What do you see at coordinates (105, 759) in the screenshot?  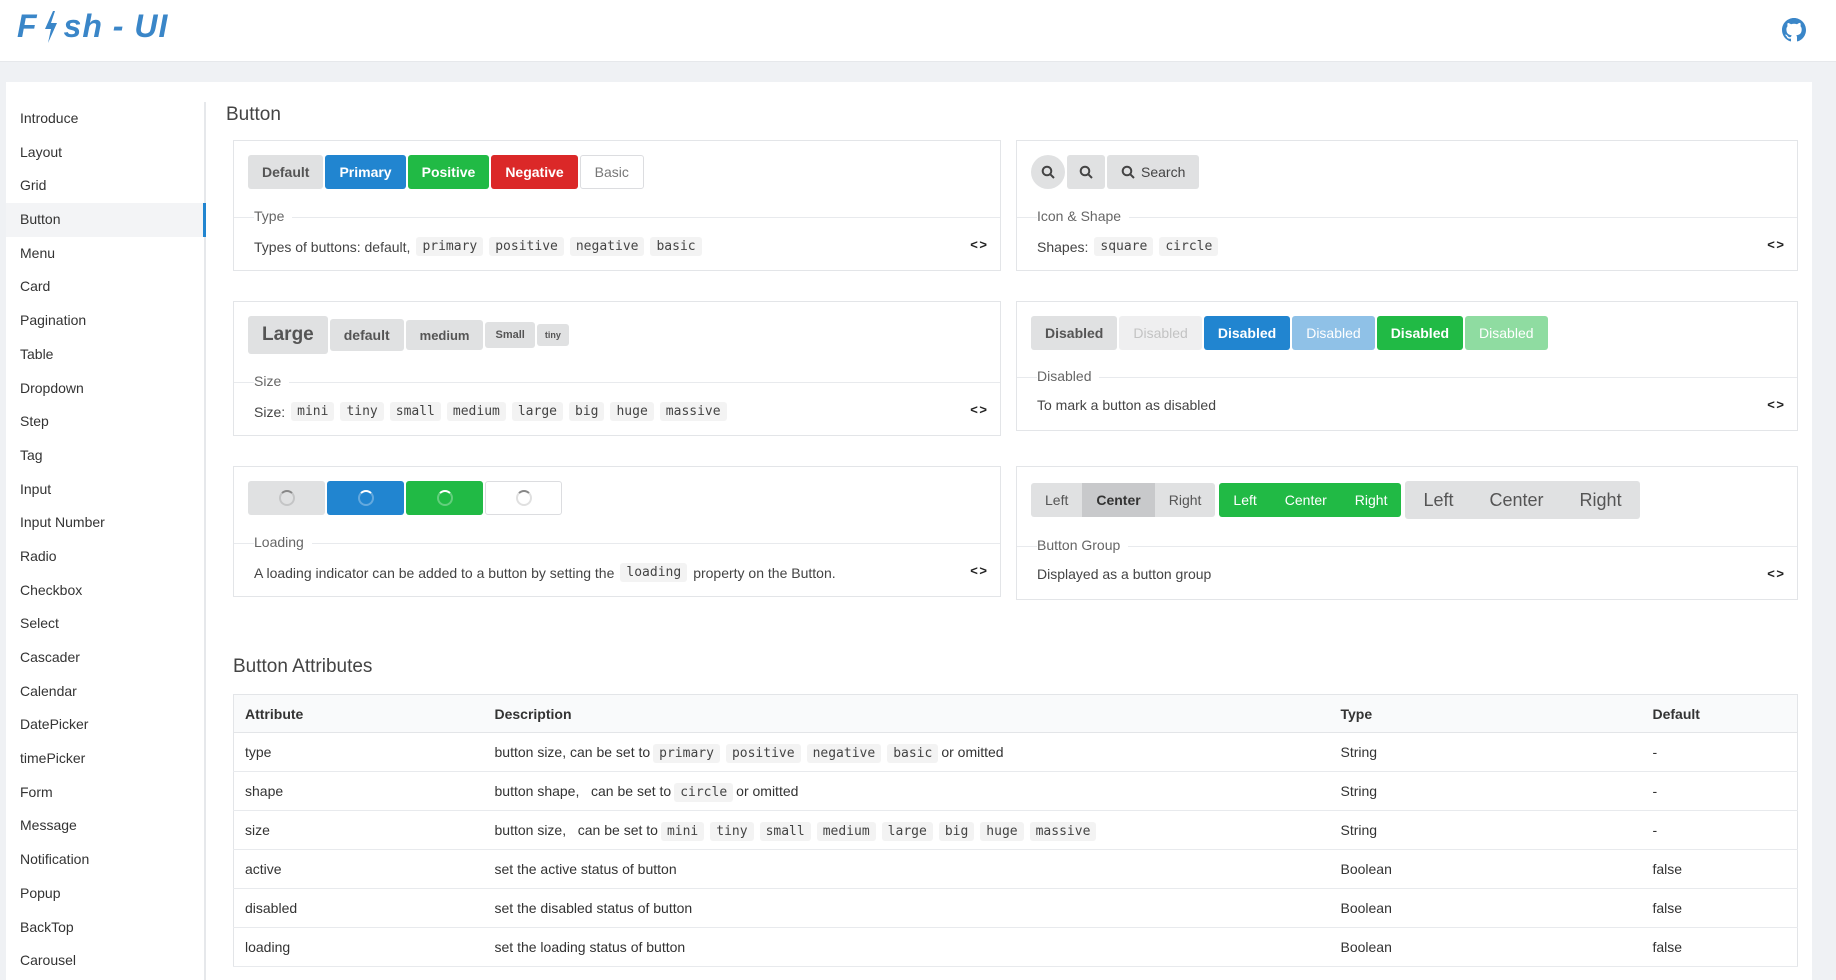 I see `sidebar-item-timepicker: timePicker` at bounding box center [105, 759].